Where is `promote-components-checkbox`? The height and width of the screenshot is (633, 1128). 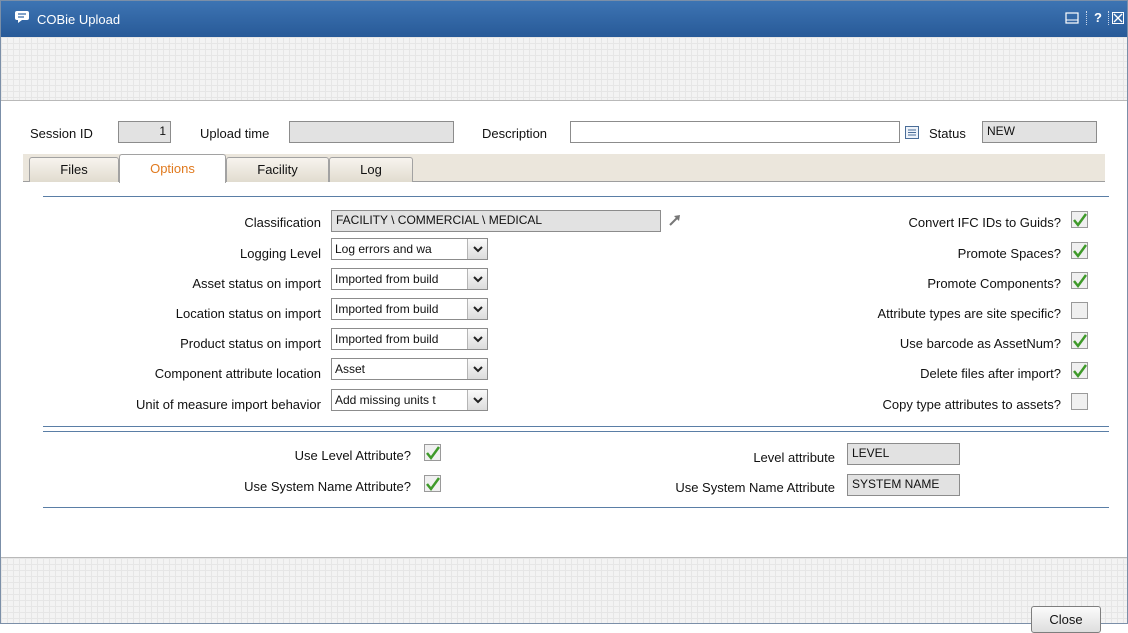 promote-components-checkbox is located at coordinates (1079, 280).